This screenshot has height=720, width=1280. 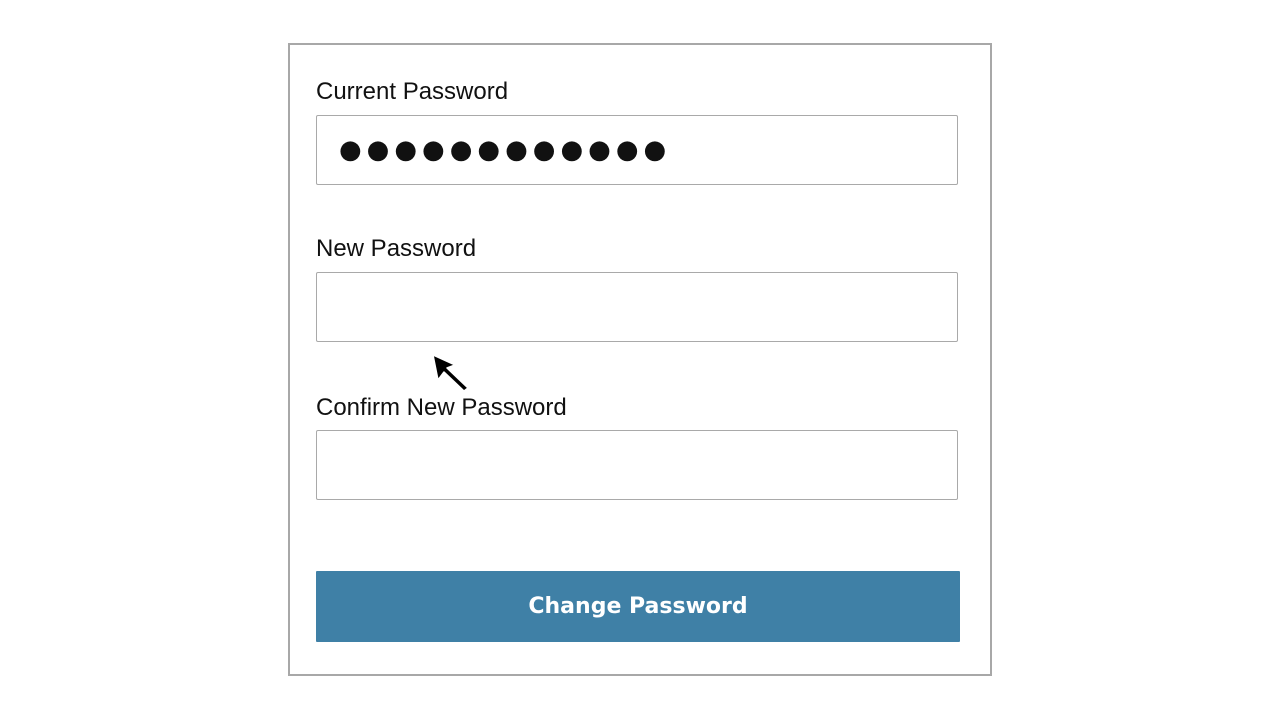 I want to click on new-password-label: New Password, so click(x=396, y=248).